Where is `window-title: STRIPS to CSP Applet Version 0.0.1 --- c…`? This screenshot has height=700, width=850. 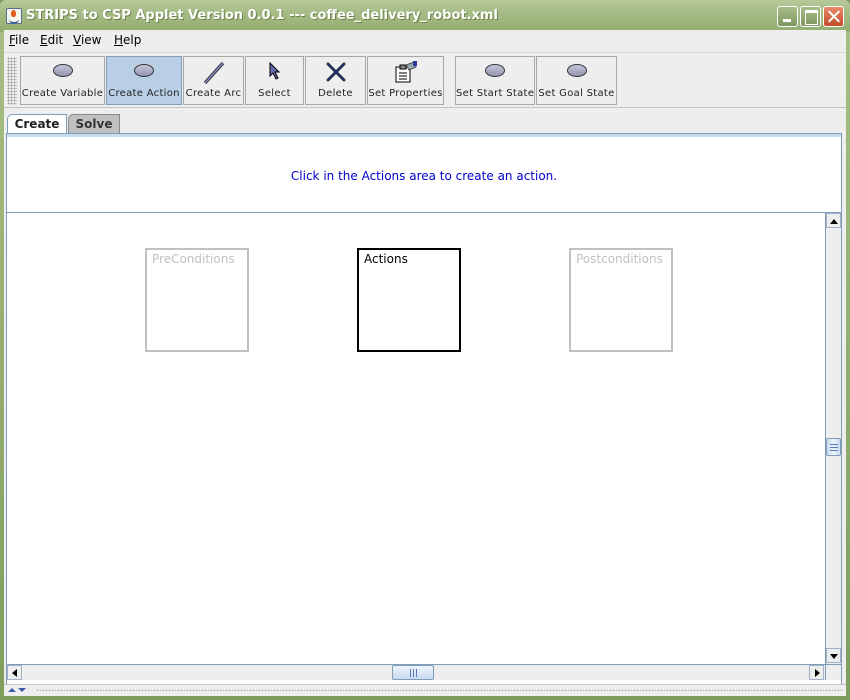 window-title: STRIPS to CSP Applet Version 0.0.1 --- c… is located at coordinates (262, 15).